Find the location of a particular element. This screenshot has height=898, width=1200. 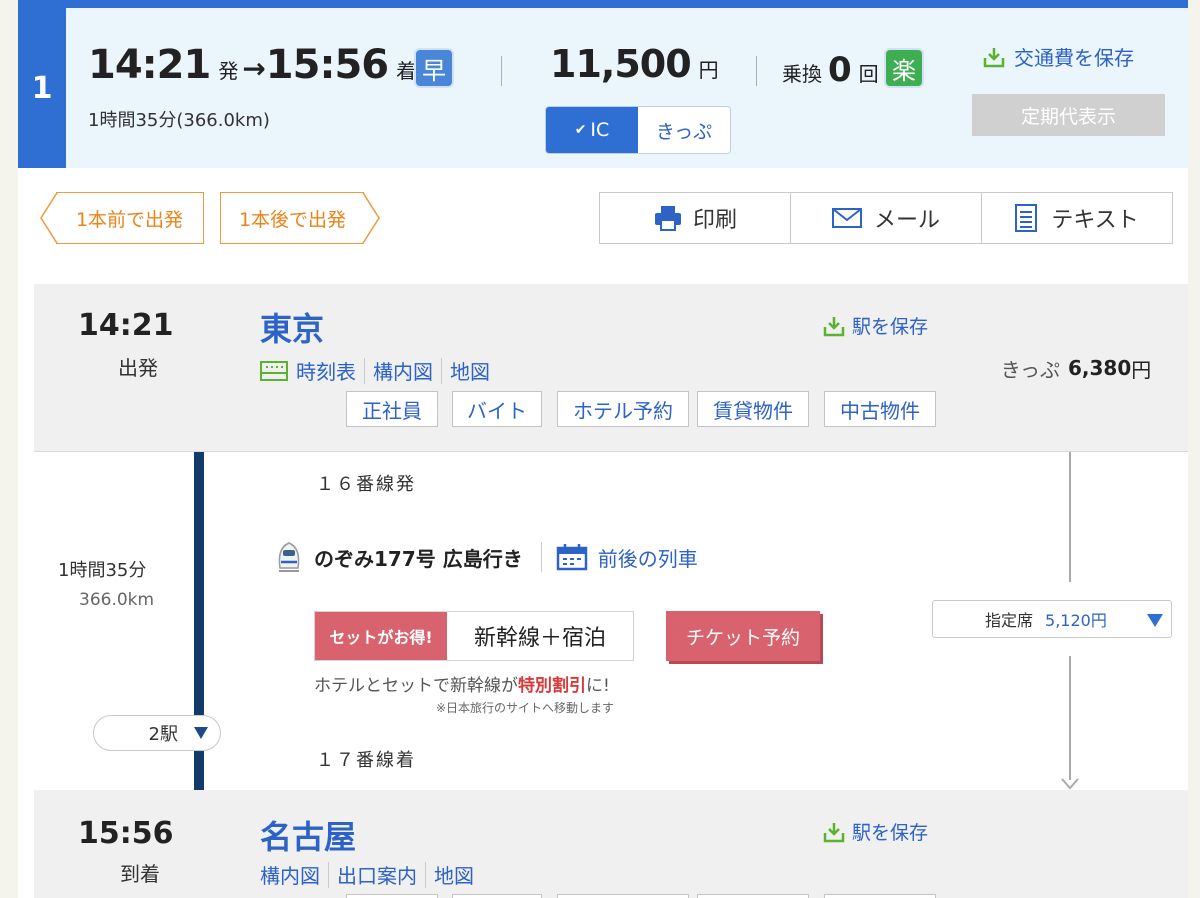

departure-station-links: 時刻表 構内図 地図 is located at coordinates (375, 370).